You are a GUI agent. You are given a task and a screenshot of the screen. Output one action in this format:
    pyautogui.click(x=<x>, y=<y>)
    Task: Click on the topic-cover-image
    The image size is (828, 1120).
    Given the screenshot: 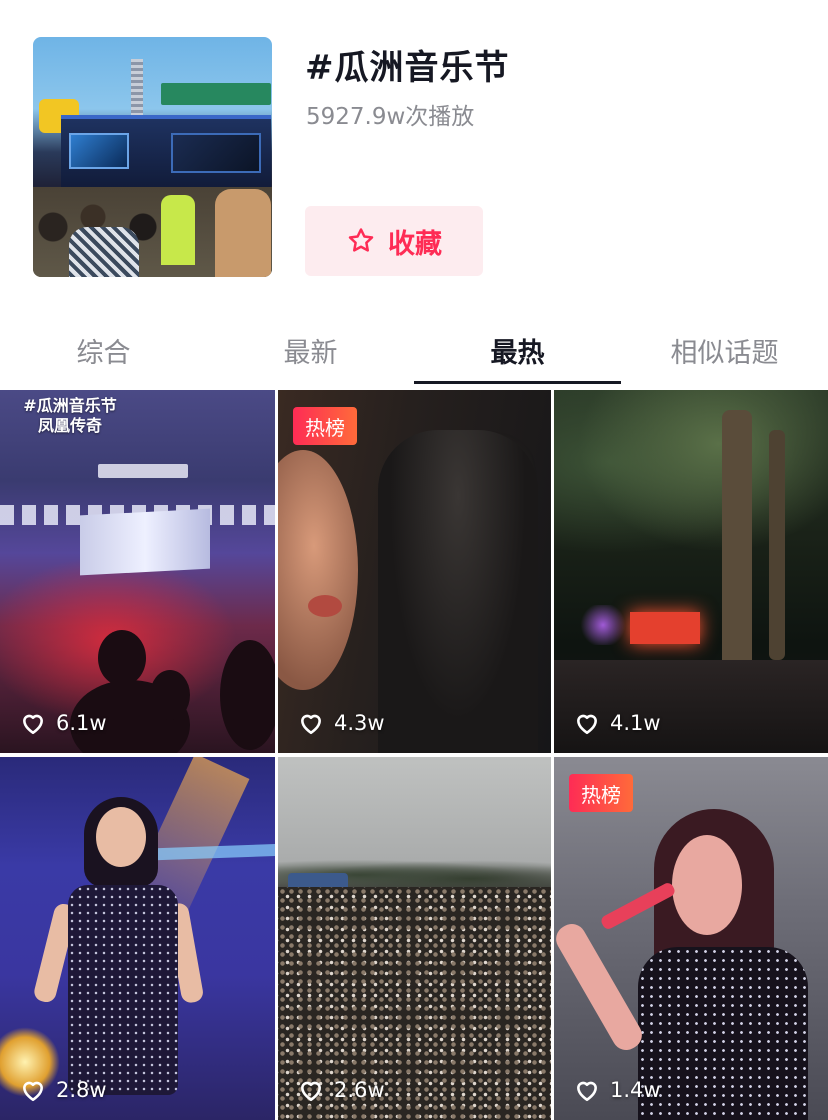 What is the action you would take?
    pyautogui.click(x=152, y=157)
    